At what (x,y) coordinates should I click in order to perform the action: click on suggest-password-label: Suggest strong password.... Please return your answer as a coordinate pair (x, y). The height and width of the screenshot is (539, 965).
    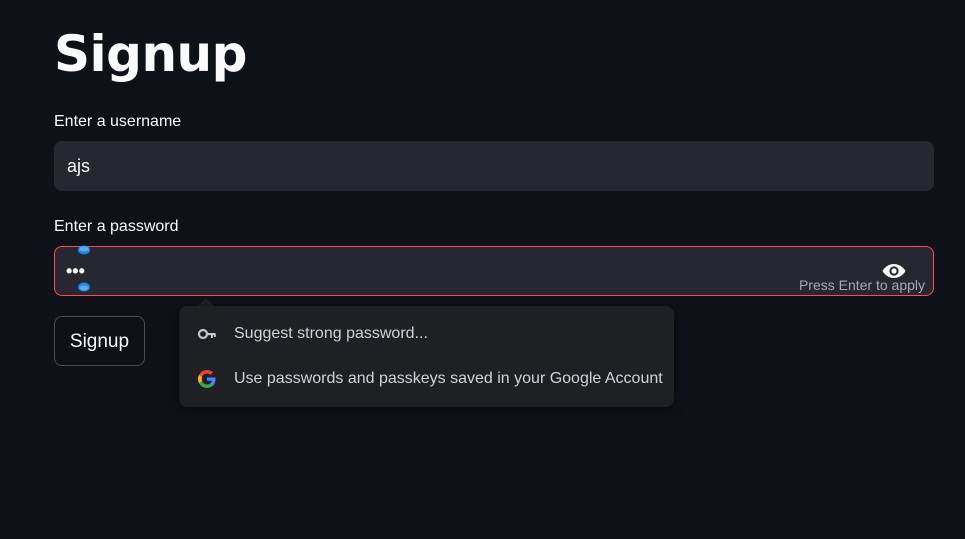
    Looking at the image, I should click on (331, 333).